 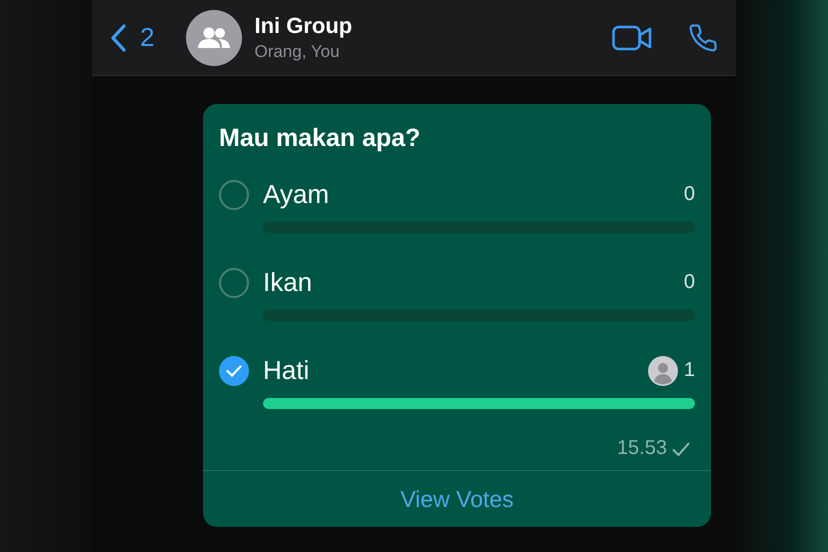 I want to click on group-icon, so click(x=214, y=38).